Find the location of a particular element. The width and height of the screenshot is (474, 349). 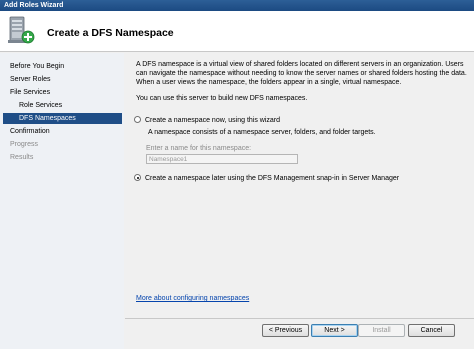

page-title: Create a DFS Namespace is located at coordinates (110, 33).